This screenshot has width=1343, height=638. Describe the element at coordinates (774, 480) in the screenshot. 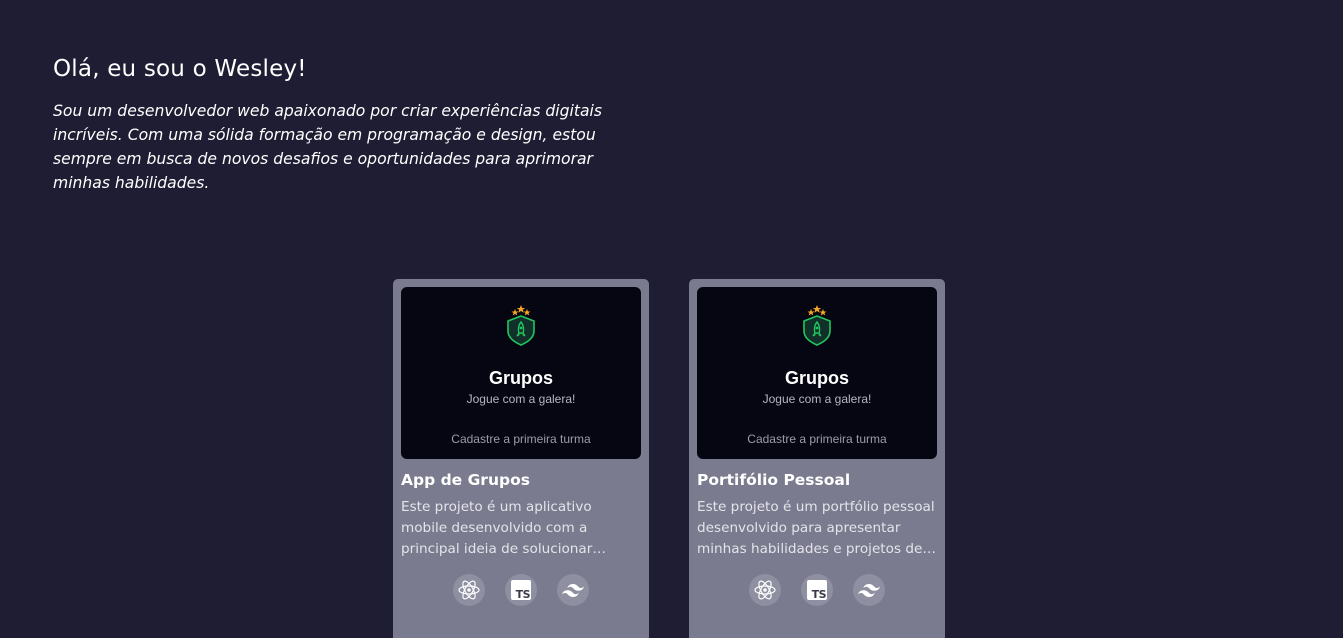

I see `project-title: Portifólio Pessoal` at that location.